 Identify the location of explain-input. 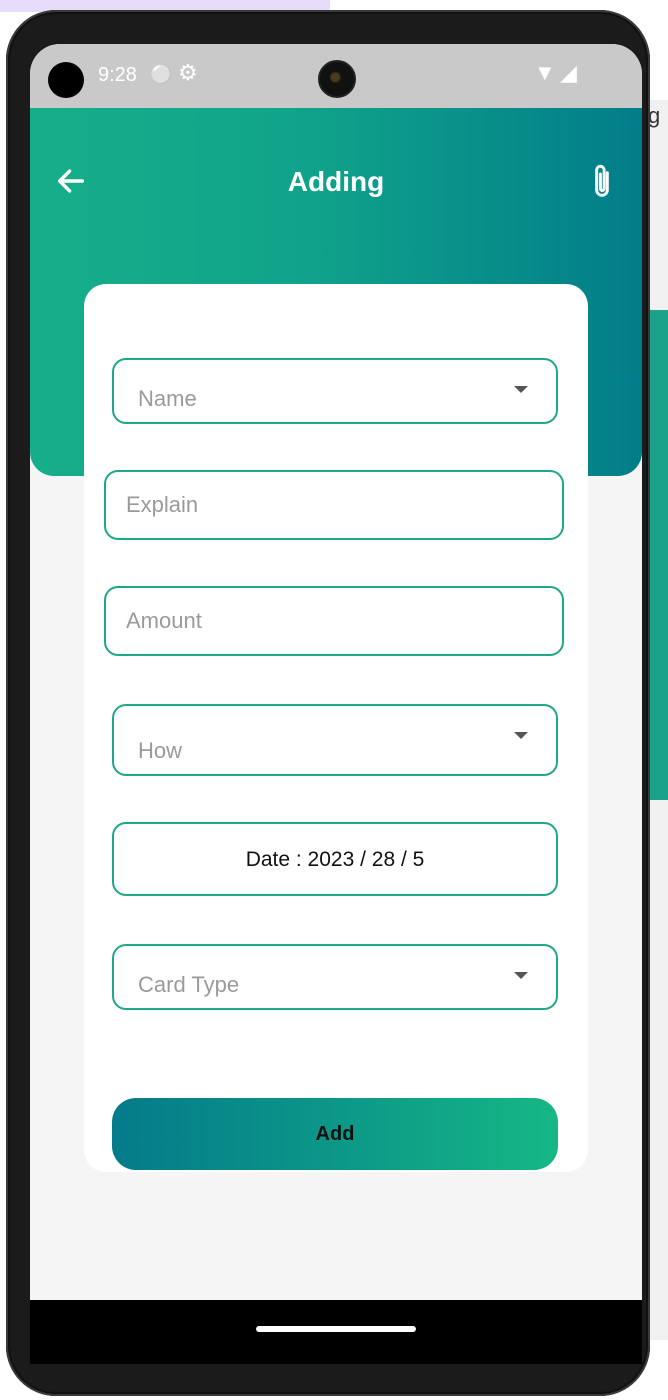
(334, 505).